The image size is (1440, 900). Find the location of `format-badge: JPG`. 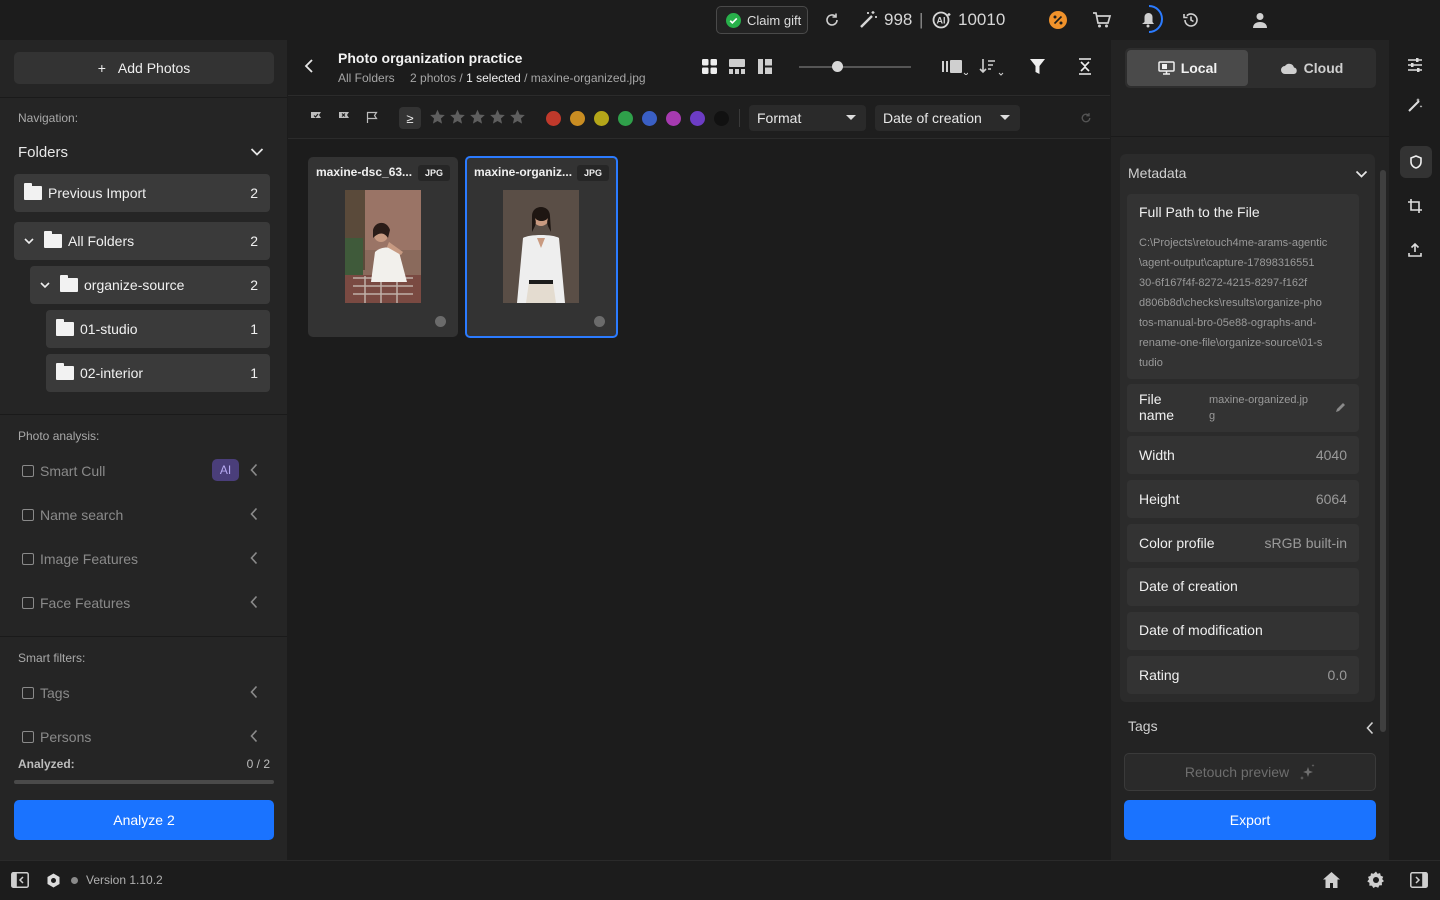

format-badge: JPG is located at coordinates (593, 173).